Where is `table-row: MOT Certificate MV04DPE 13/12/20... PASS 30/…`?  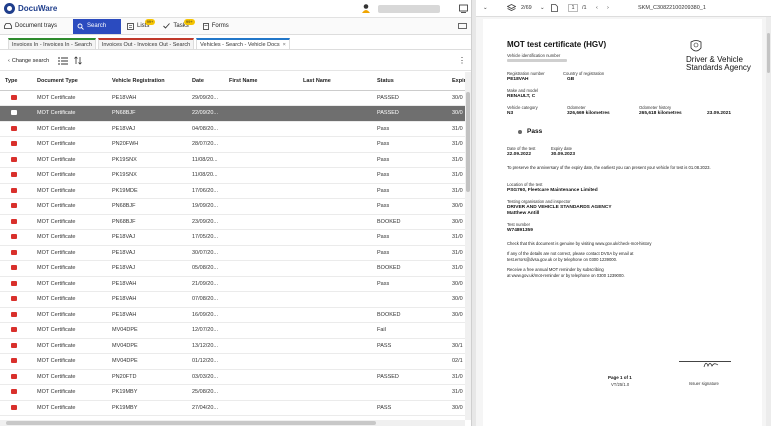 table-row: MOT Certificate MV04DPE 13/12/20... PASS 30/… is located at coordinates (232, 346).